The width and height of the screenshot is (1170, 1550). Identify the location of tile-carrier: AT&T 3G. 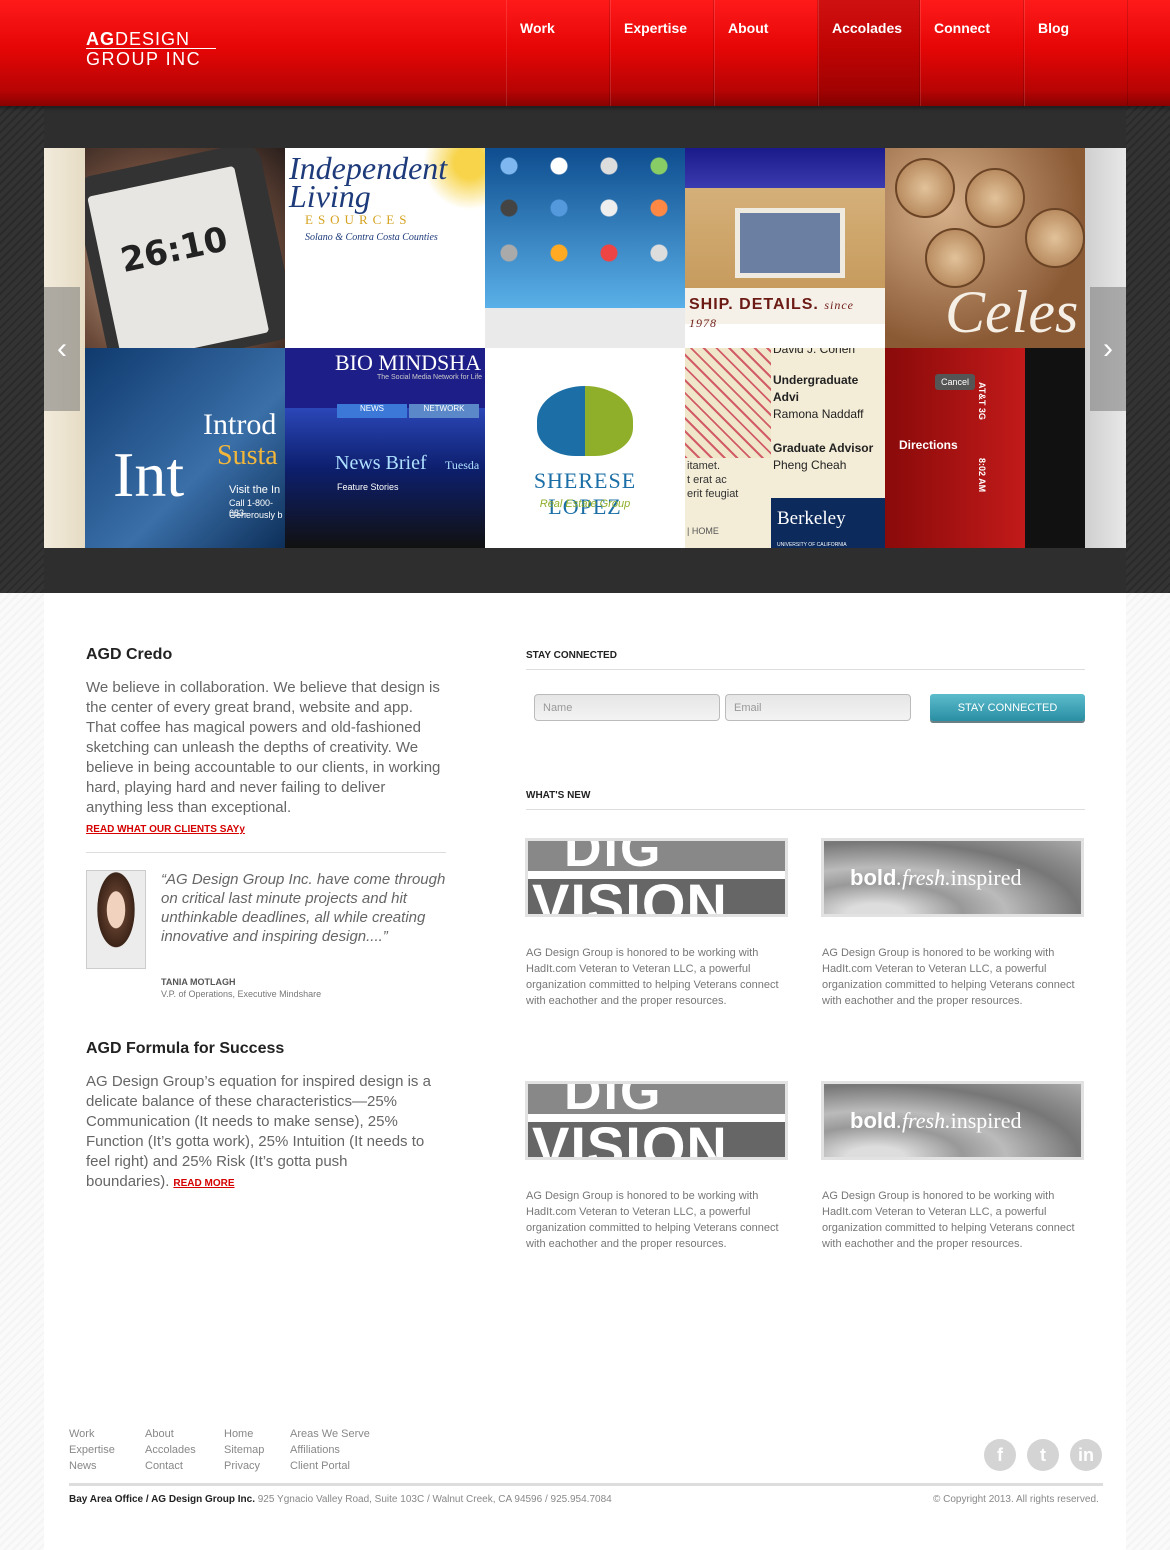
(982, 401).